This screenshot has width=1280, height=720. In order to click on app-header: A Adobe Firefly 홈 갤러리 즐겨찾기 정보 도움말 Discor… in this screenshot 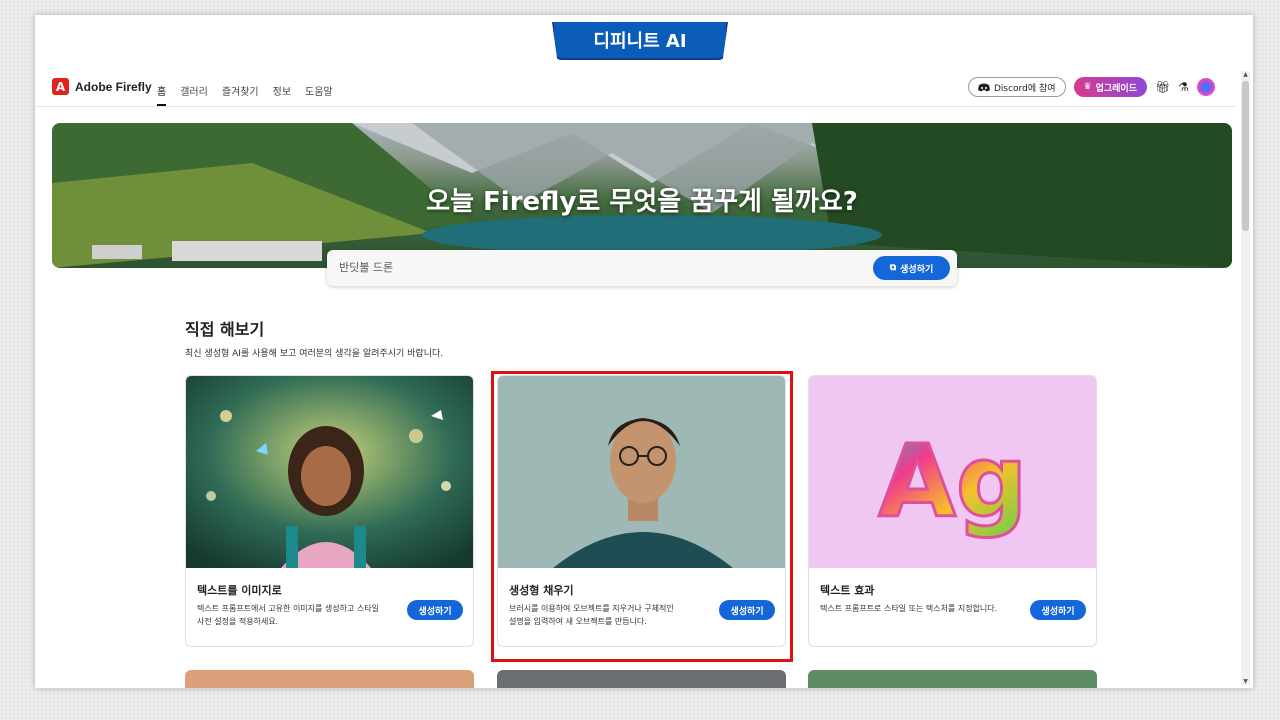, I will do `click(635, 90)`.